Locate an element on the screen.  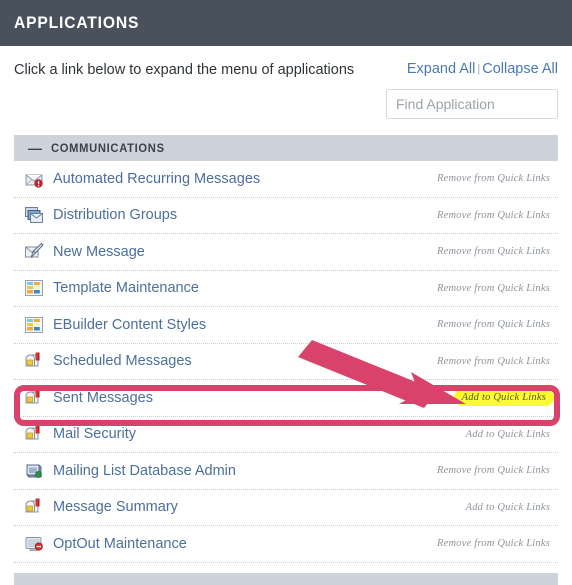
collapse-all-link: Collapse All is located at coordinates (520, 69).